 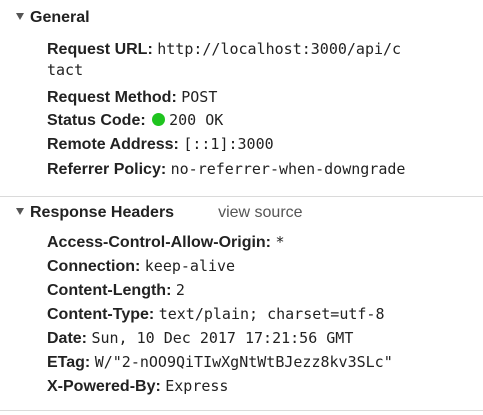 What do you see at coordinates (241, 410) in the screenshot?
I see `bottom-divider` at bounding box center [241, 410].